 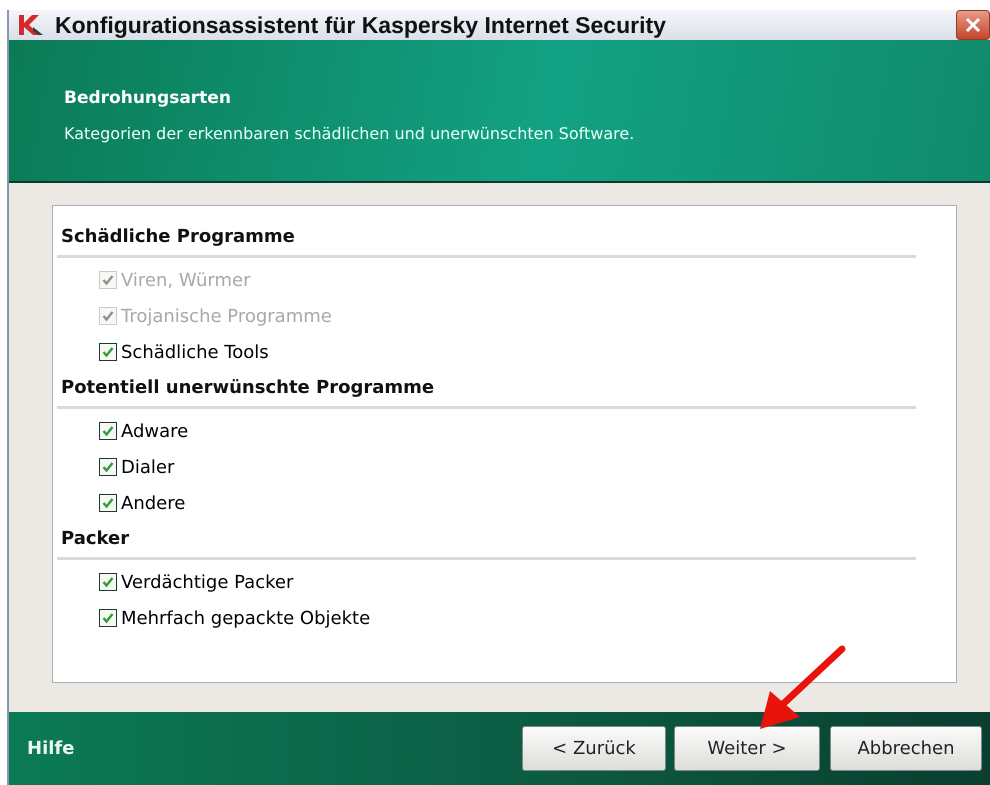 What do you see at coordinates (226, 316) in the screenshot?
I see `checkbox-label: Trojanische Programme` at bounding box center [226, 316].